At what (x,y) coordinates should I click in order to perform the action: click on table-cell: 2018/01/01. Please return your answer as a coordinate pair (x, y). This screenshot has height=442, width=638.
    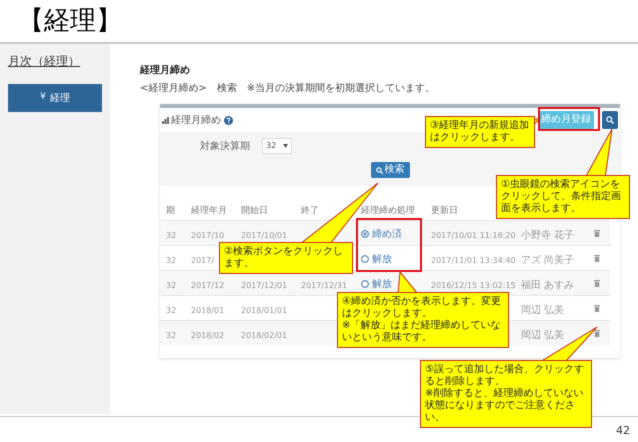
    Looking at the image, I should click on (264, 310).